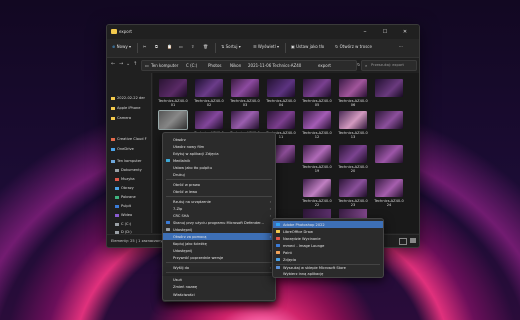  I want to click on submenu-item-snipping-tool: Narzędzie Wycinanie, so click(328, 238).